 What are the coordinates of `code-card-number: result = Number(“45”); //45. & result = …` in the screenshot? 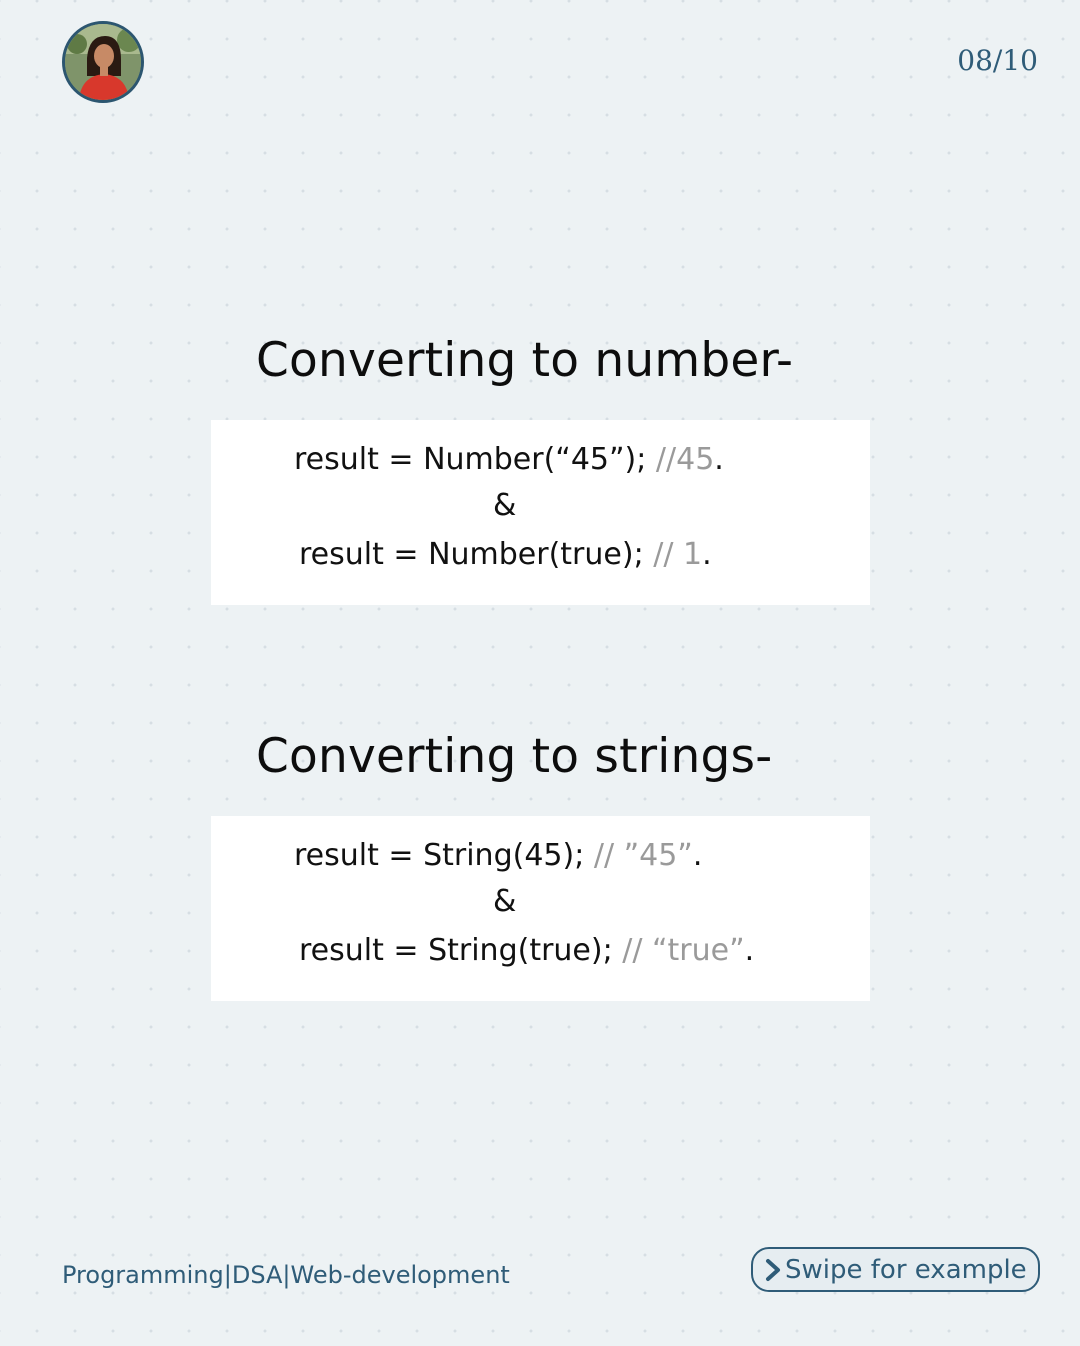 It's located at (540, 512).